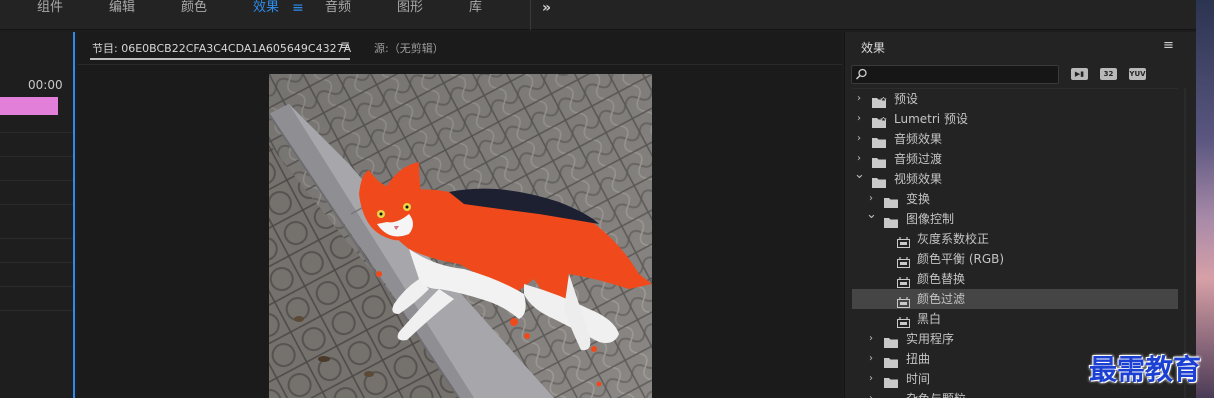  I want to click on effects-panel-menu-icon: ≡, so click(1168, 45).